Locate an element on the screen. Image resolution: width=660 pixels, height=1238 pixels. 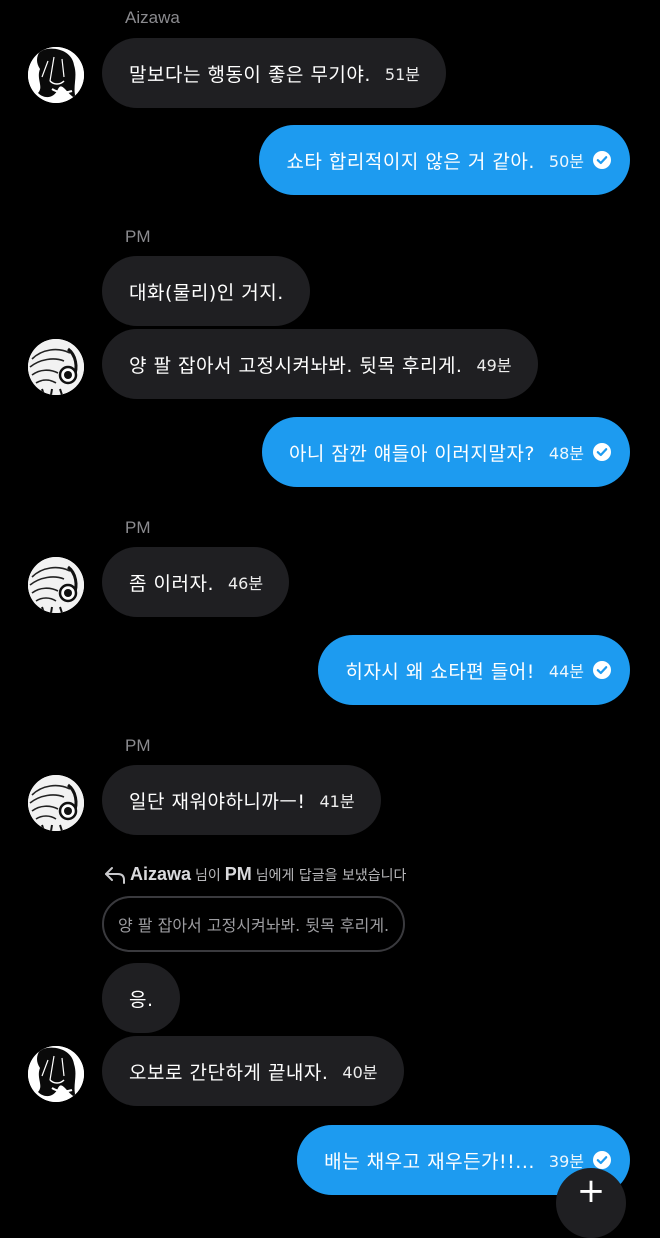
message-bubble-outgoing: 히자시 왜 쇼타편 들어! 44분 is located at coordinates (474, 670).